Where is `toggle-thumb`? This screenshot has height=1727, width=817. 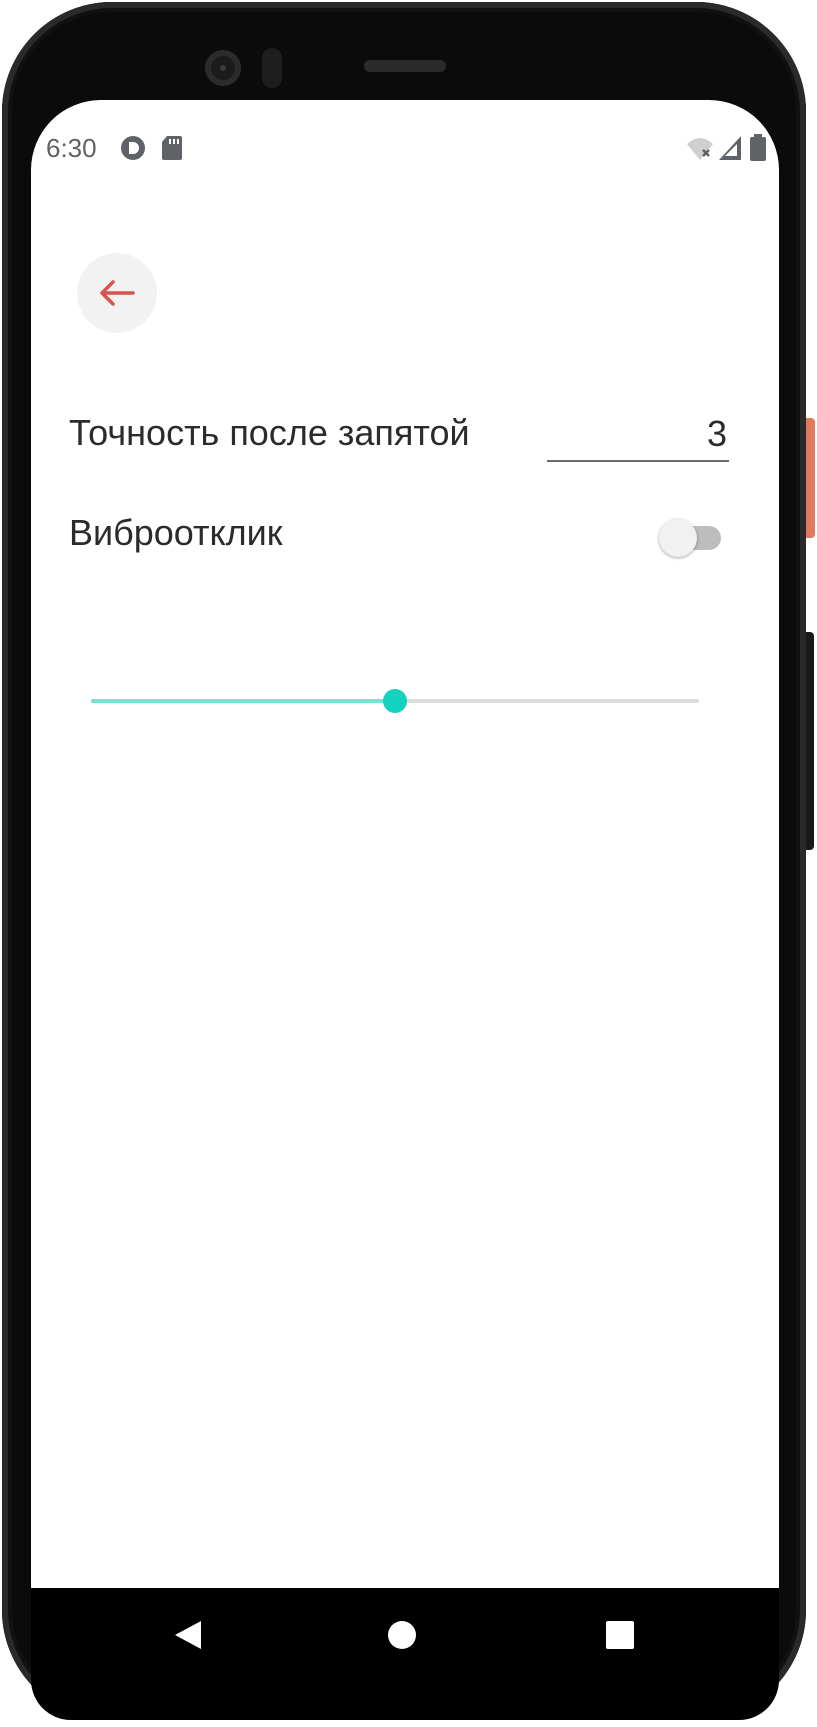
toggle-thumb is located at coordinates (678, 538).